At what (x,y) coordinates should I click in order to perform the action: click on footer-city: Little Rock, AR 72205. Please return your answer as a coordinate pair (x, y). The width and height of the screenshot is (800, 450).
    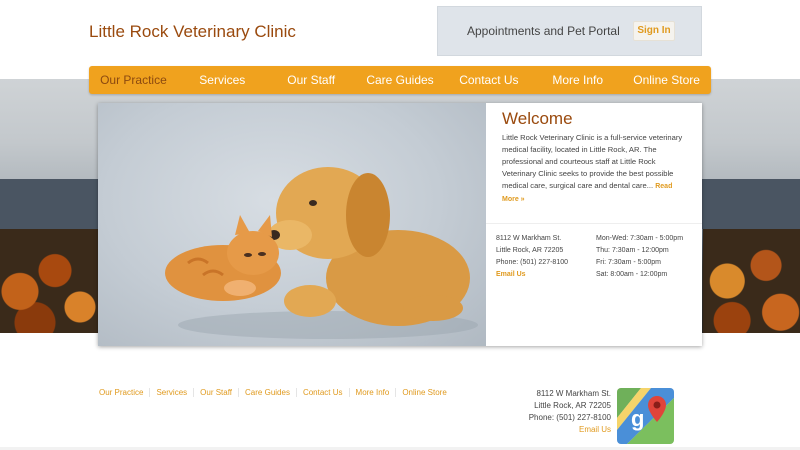
    Looking at the image, I should click on (572, 405).